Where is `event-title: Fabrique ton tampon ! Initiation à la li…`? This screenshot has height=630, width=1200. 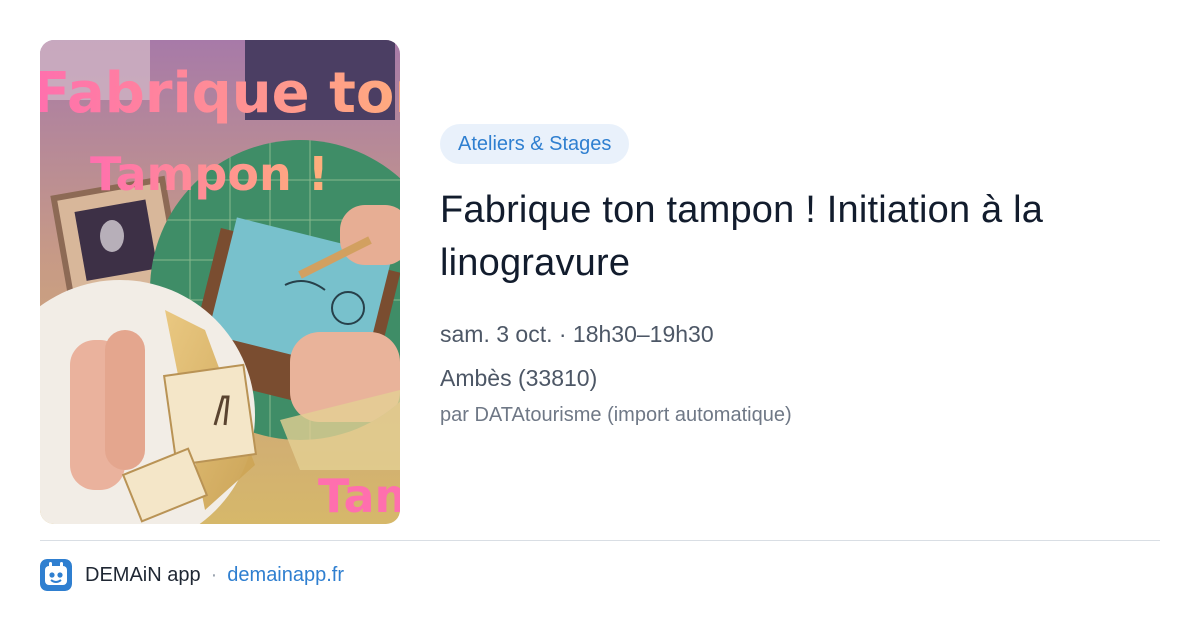
event-title: Fabrique ton tampon ! Initiation à la li… is located at coordinates (805, 237).